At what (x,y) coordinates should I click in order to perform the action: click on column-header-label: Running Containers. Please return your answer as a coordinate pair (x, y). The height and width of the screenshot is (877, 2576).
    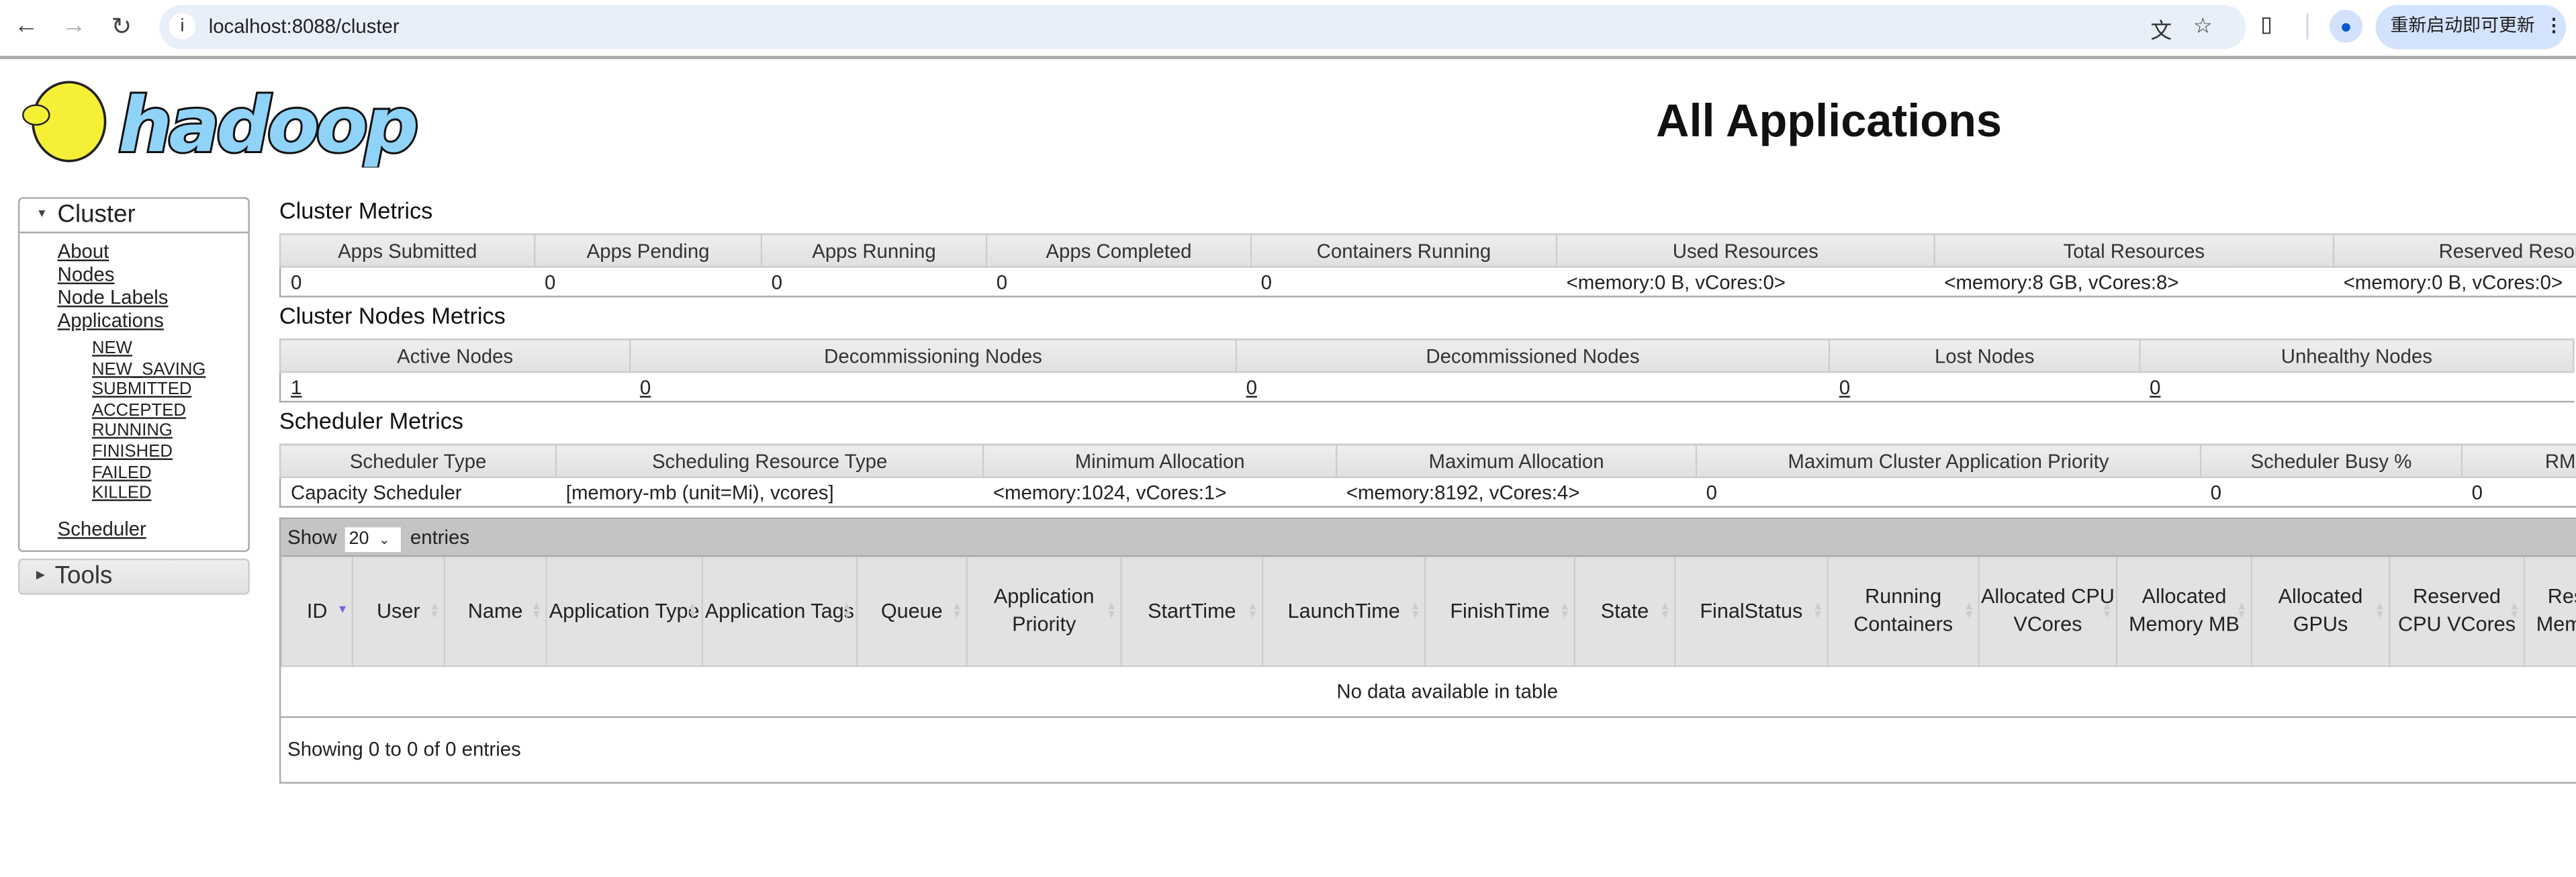
    Looking at the image, I should click on (1903, 610).